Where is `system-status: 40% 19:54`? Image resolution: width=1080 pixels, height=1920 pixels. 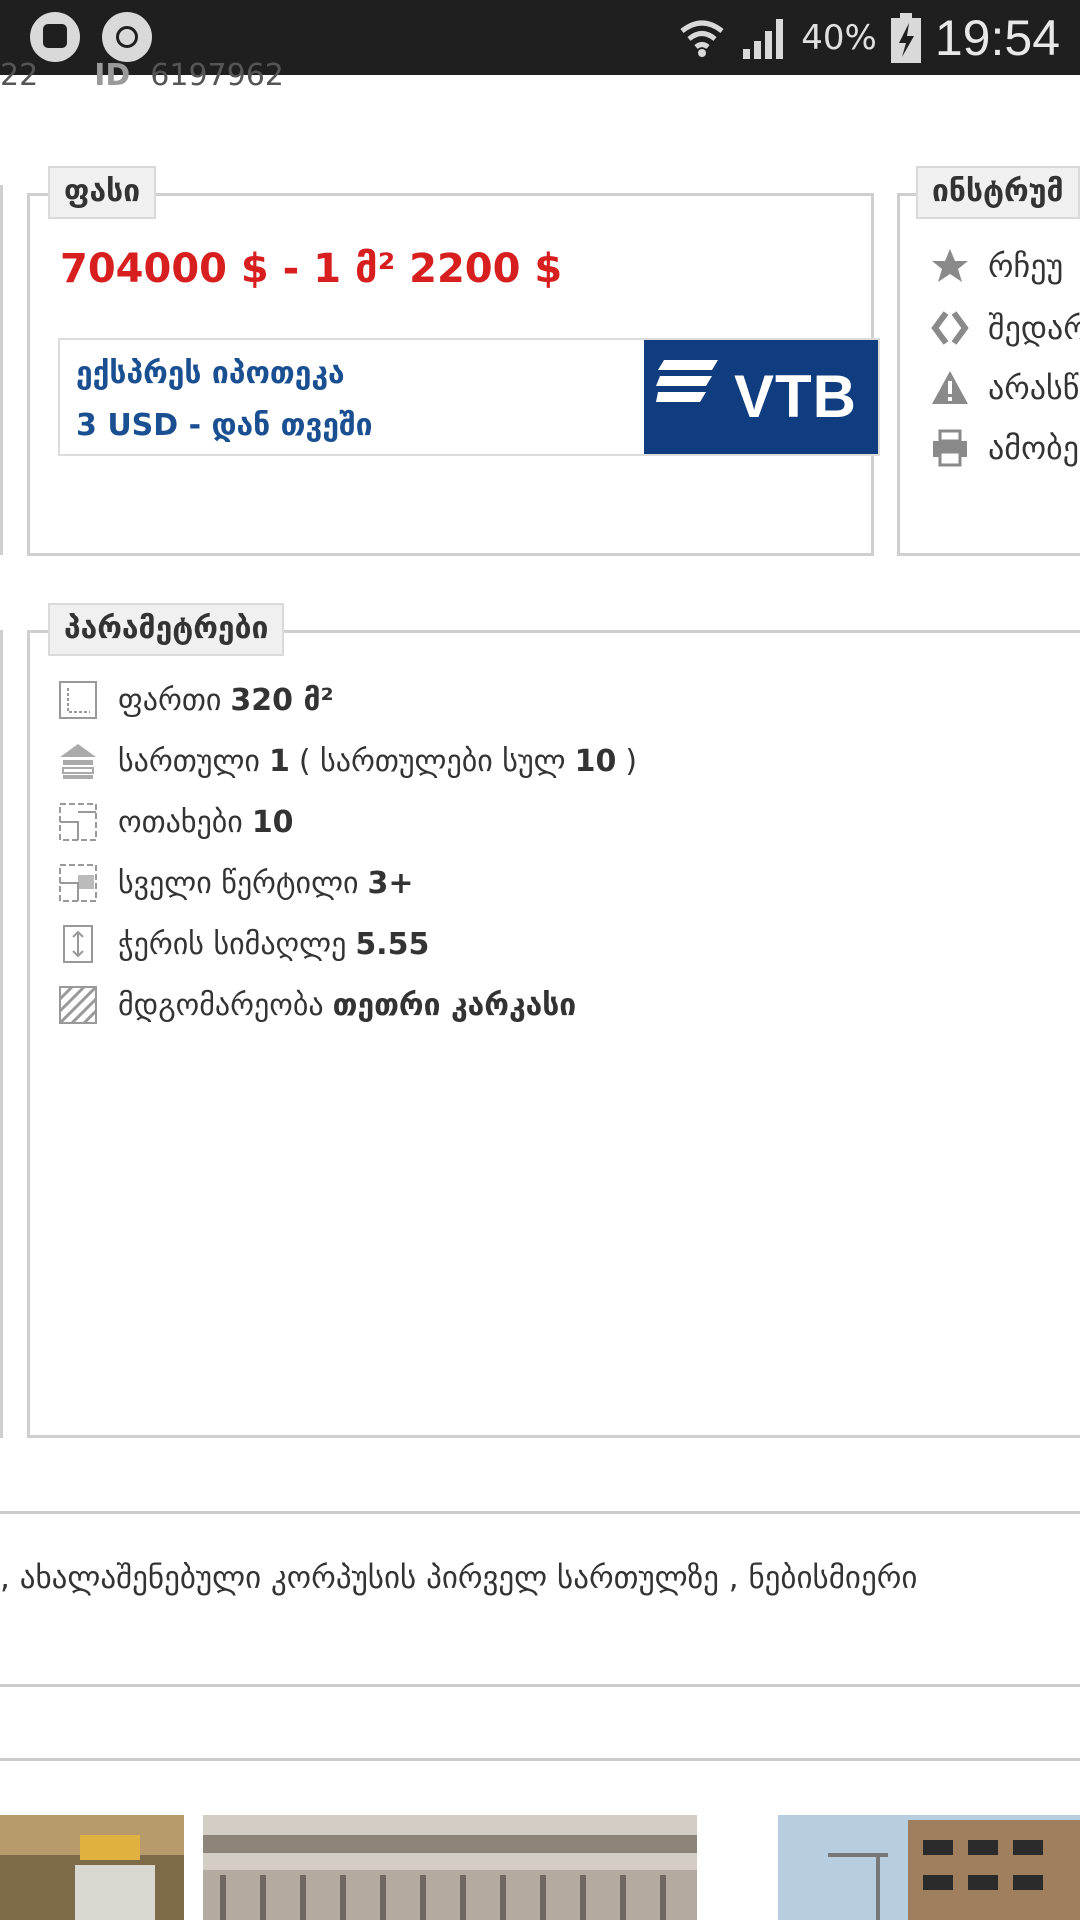
system-status: 40% 19:54 is located at coordinates (868, 37).